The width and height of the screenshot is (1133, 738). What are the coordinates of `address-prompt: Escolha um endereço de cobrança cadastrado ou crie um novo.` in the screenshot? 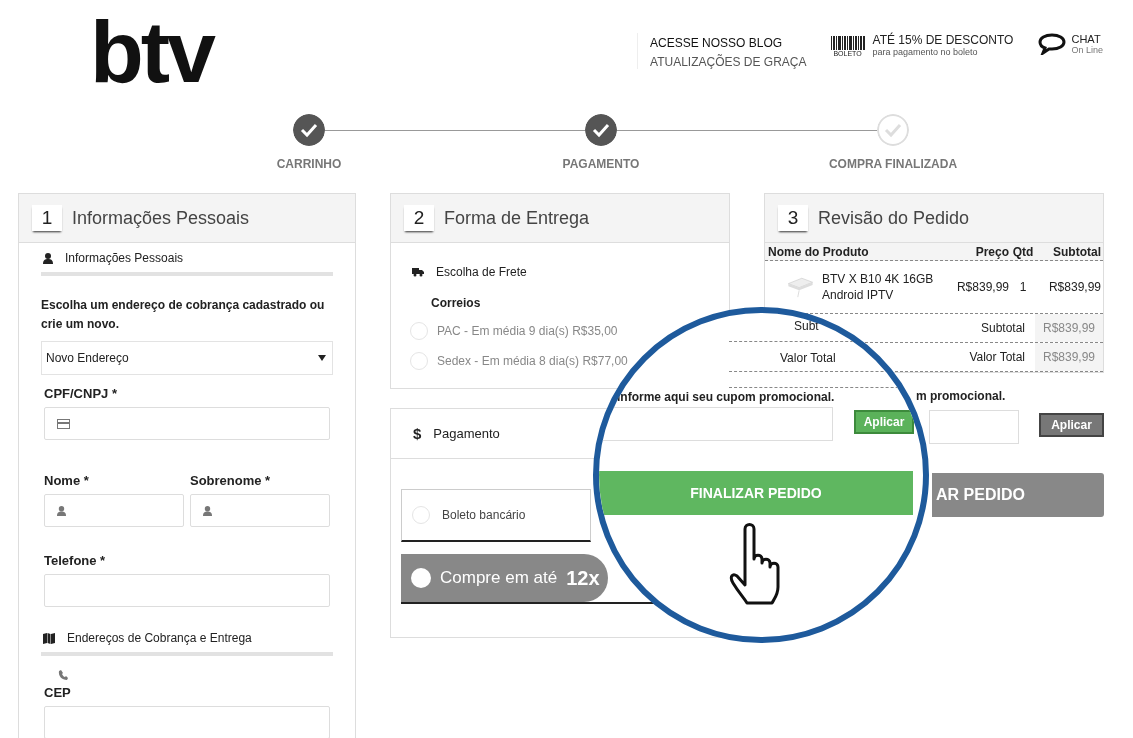 It's located at (183, 315).